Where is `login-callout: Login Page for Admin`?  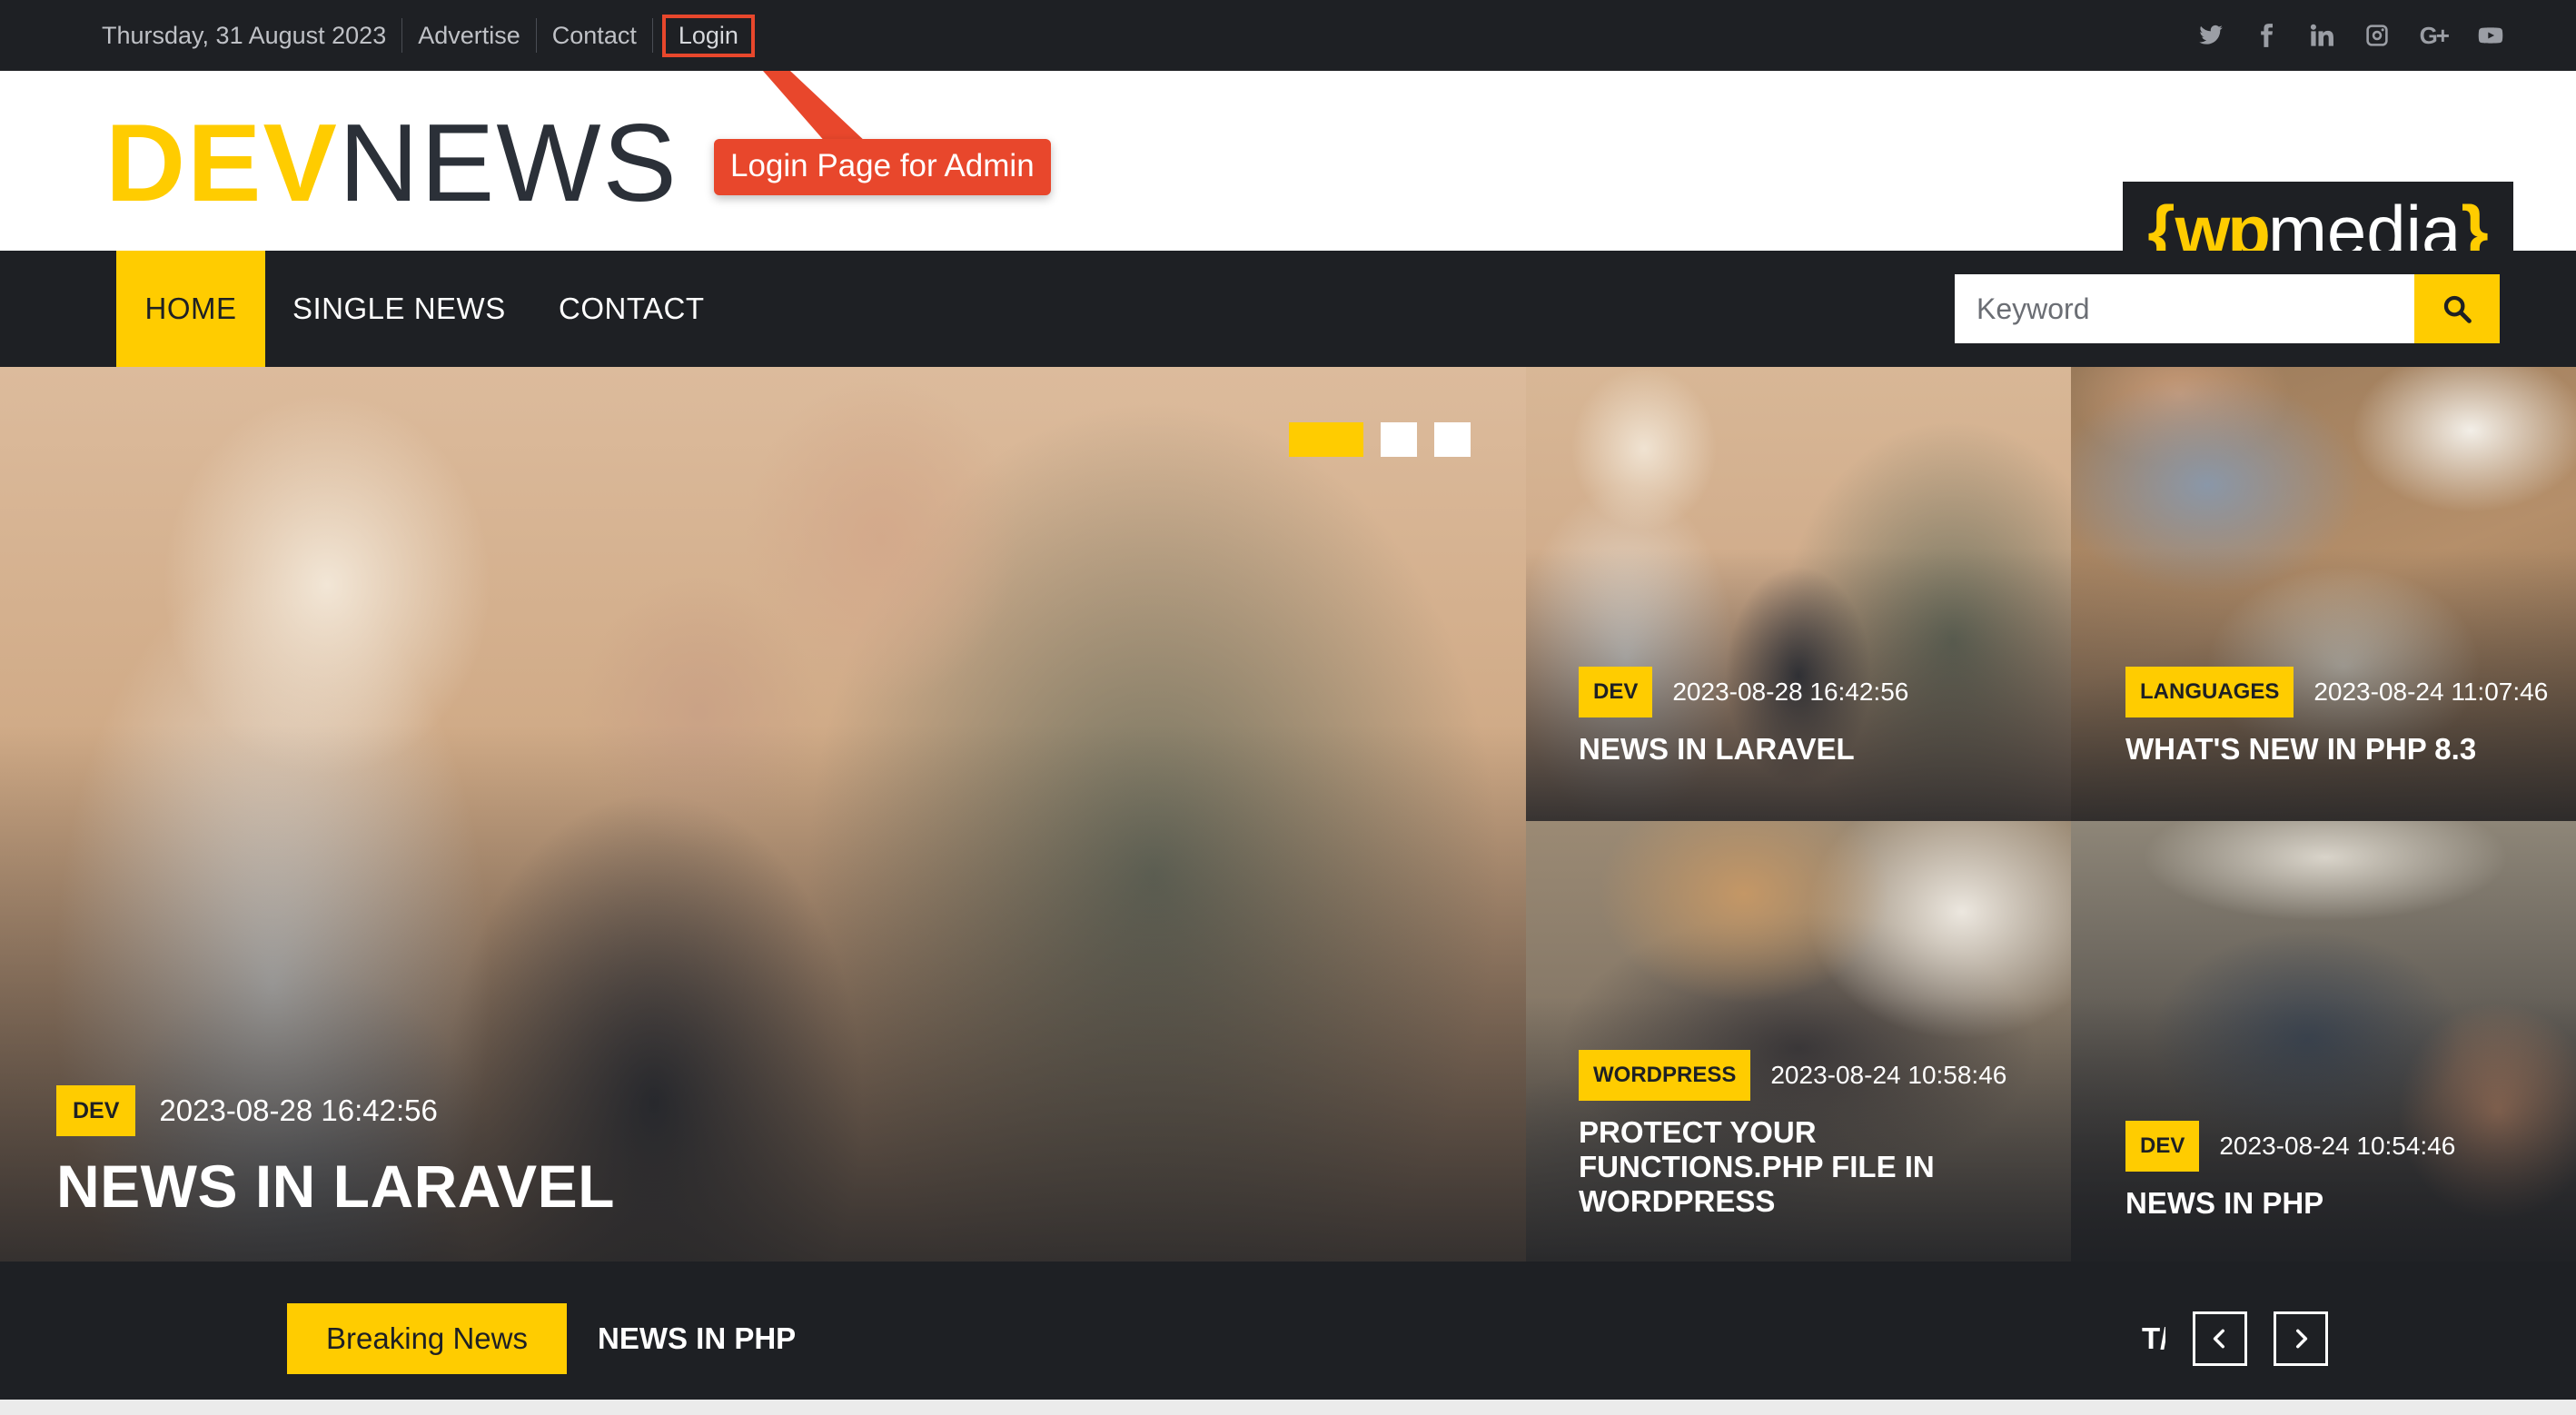
login-callout: Login Page for Admin is located at coordinates (882, 167).